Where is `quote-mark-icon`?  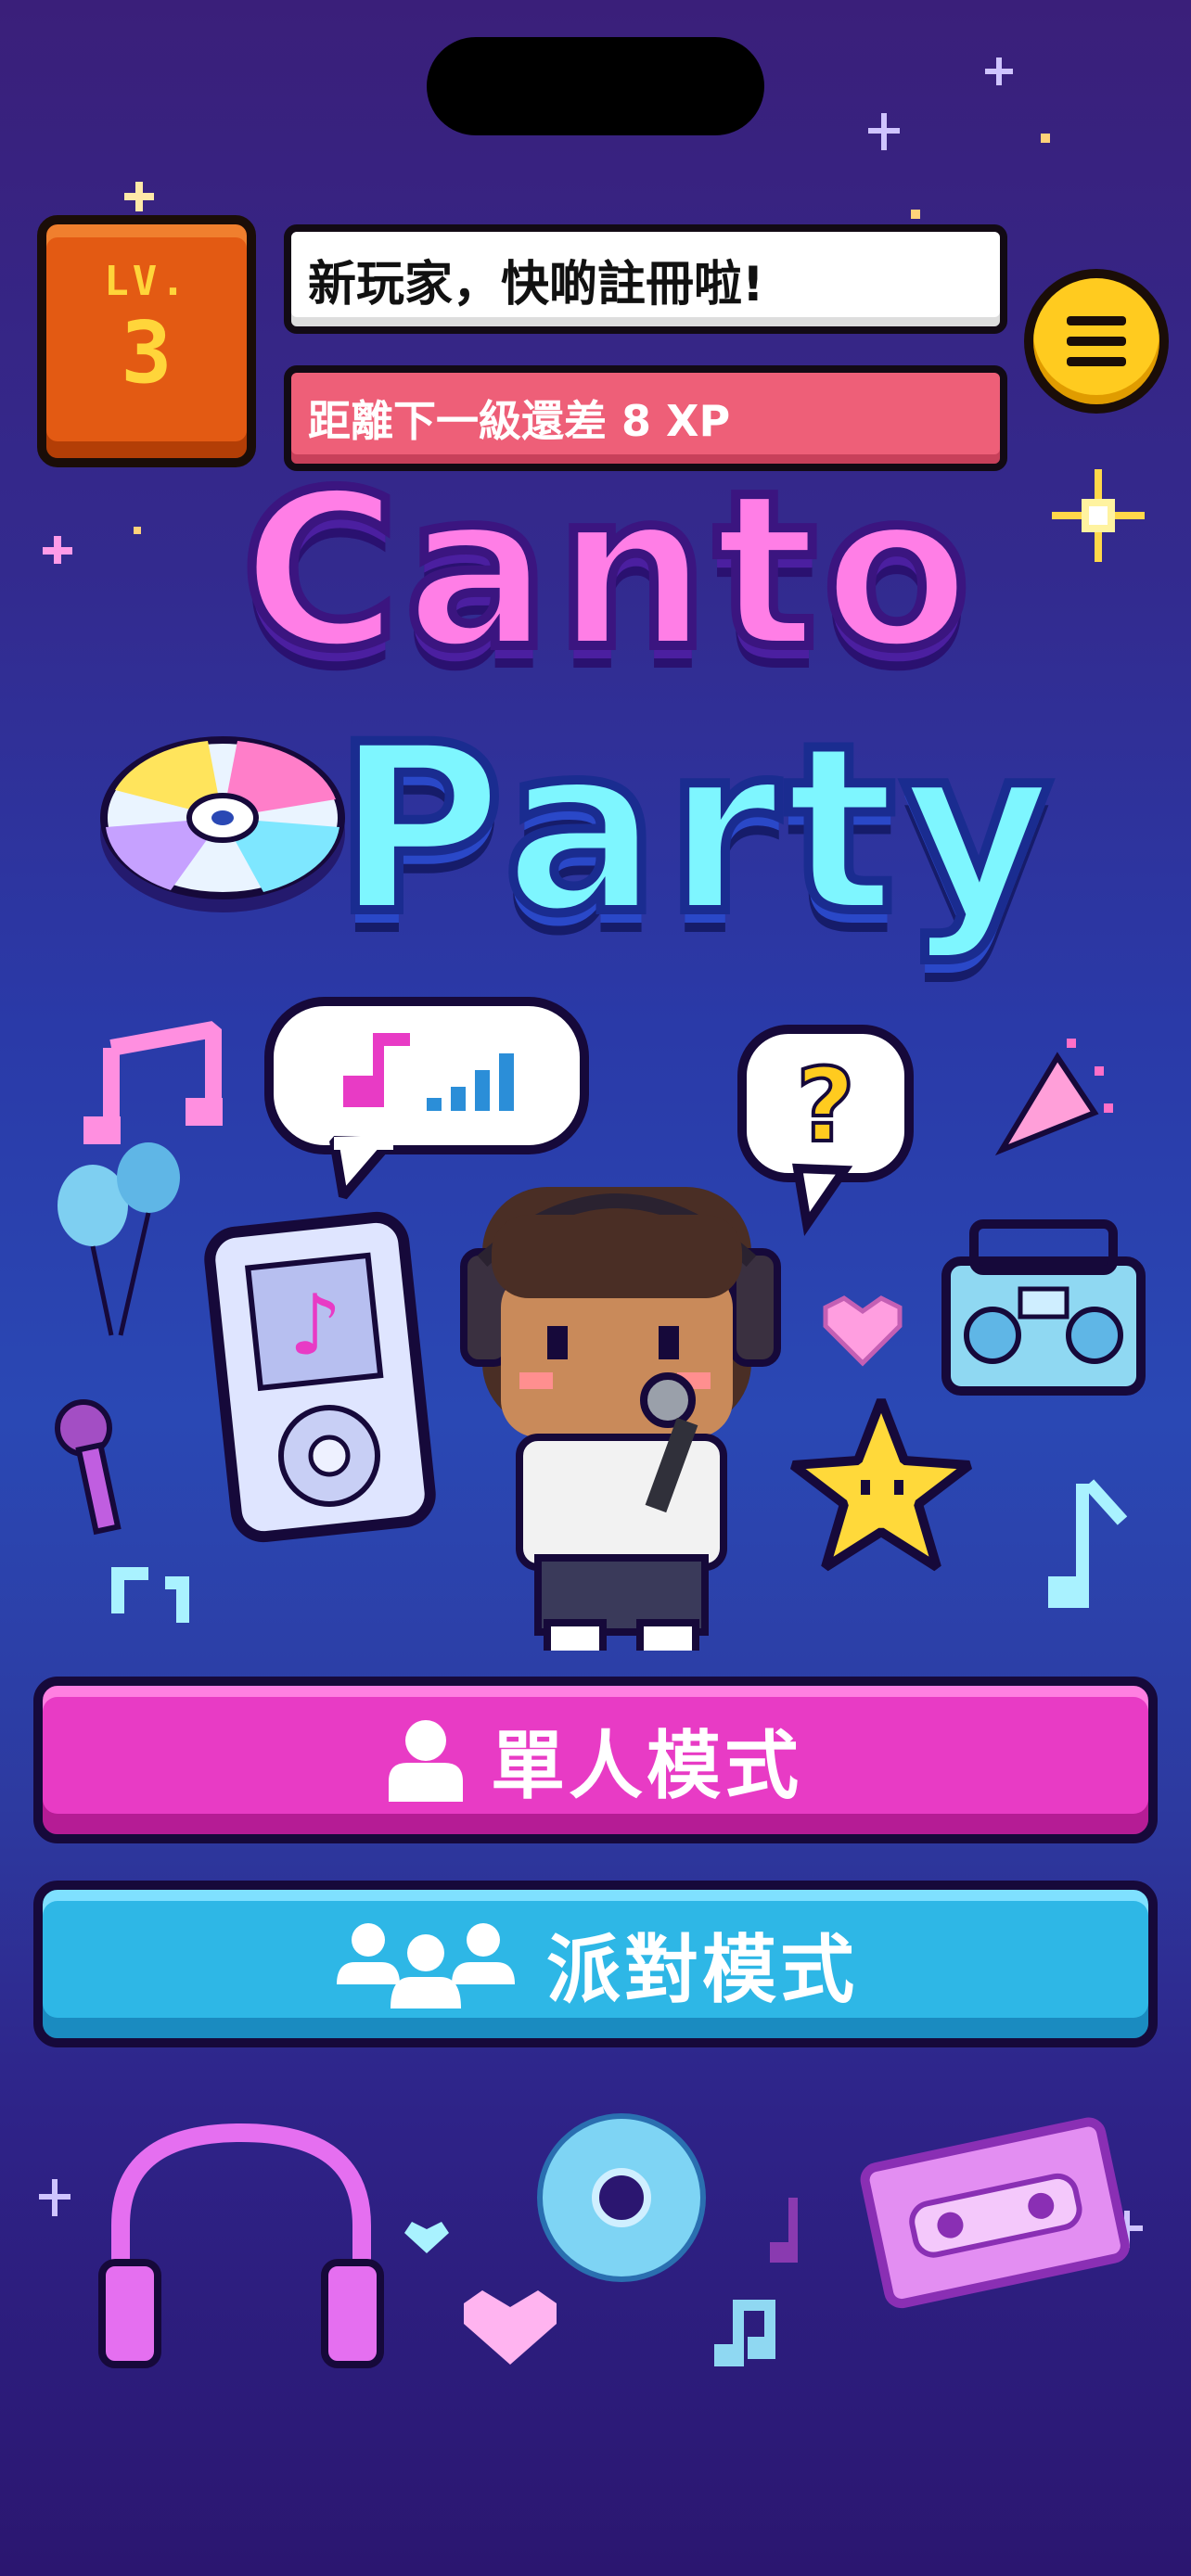
quote-mark-icon is located at coordinates (150, 1595).